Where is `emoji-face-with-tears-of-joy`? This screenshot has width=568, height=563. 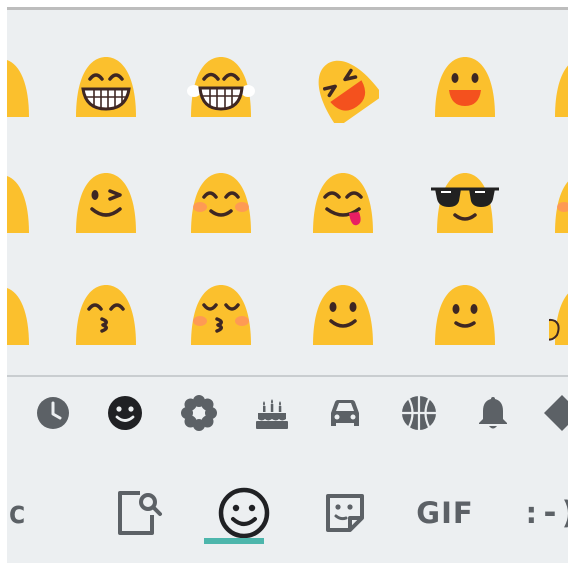 emoji-face-with-tears-of-joy is located at coordinates (221, 87).